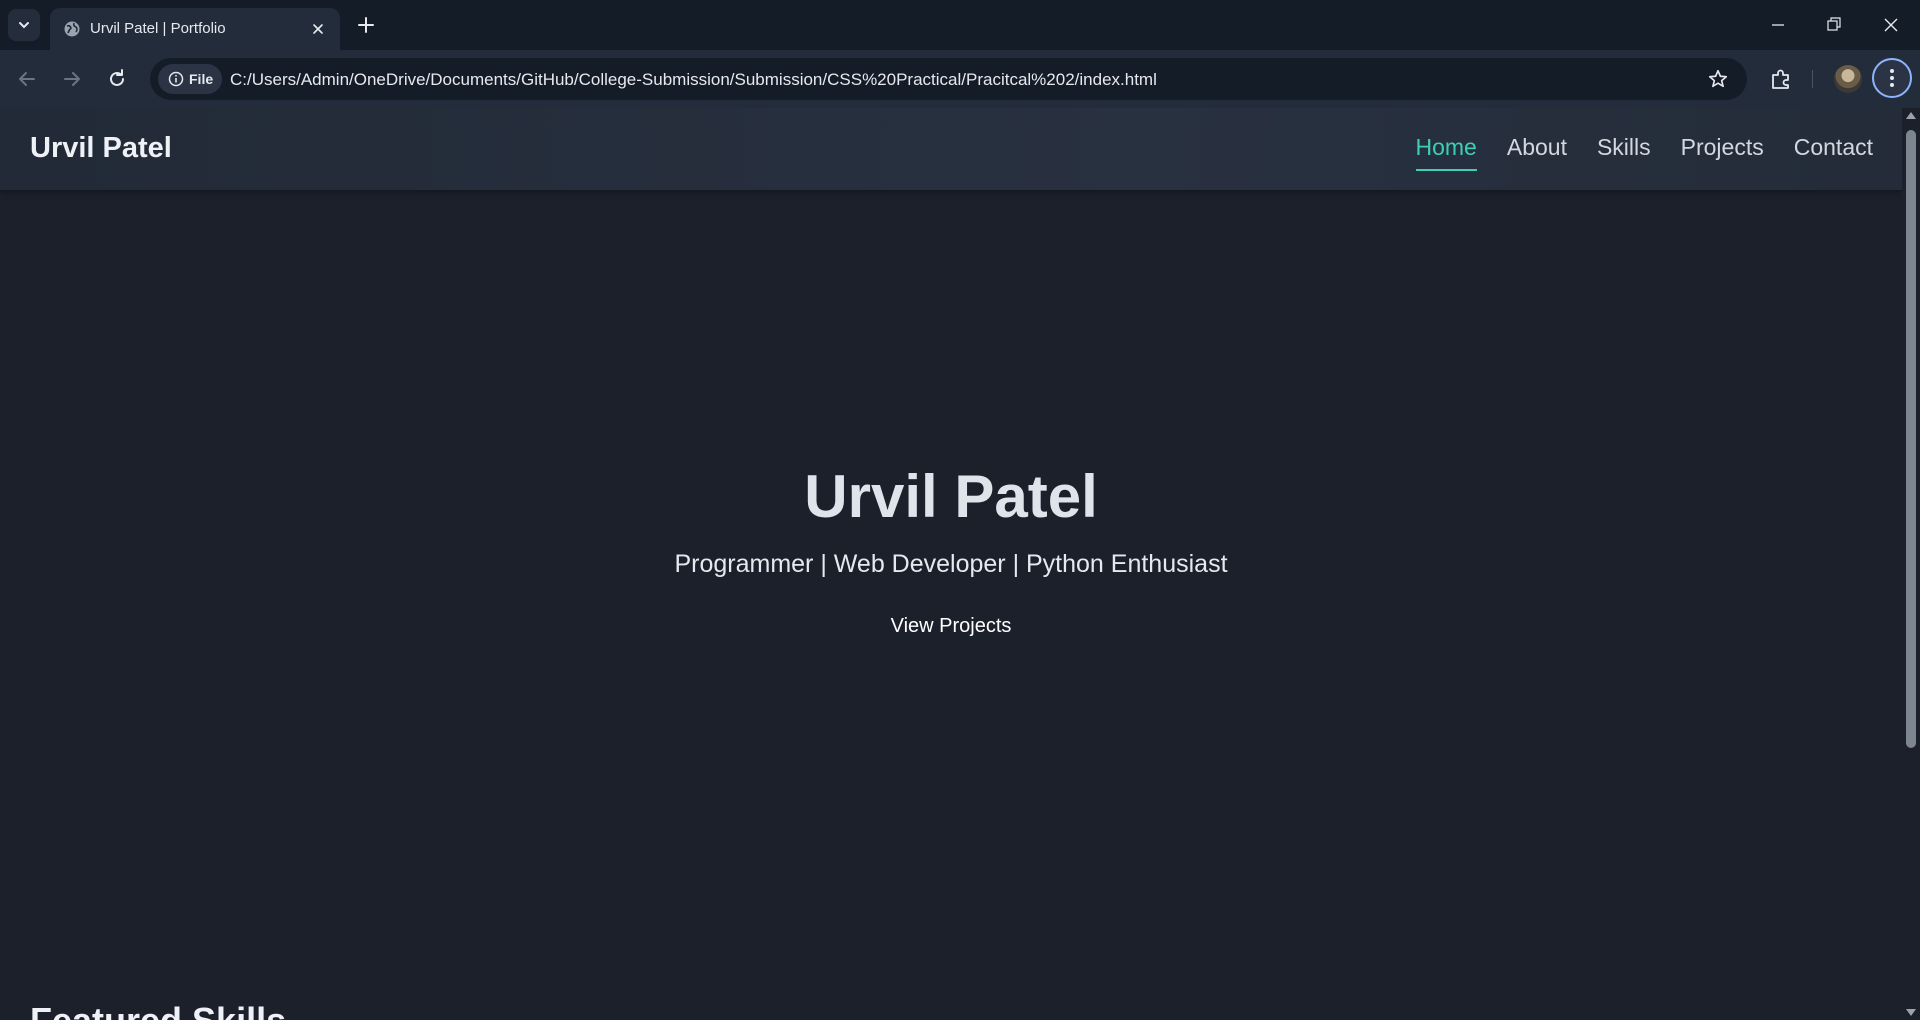  I want to click on new-tab-button, so click(366, 25).